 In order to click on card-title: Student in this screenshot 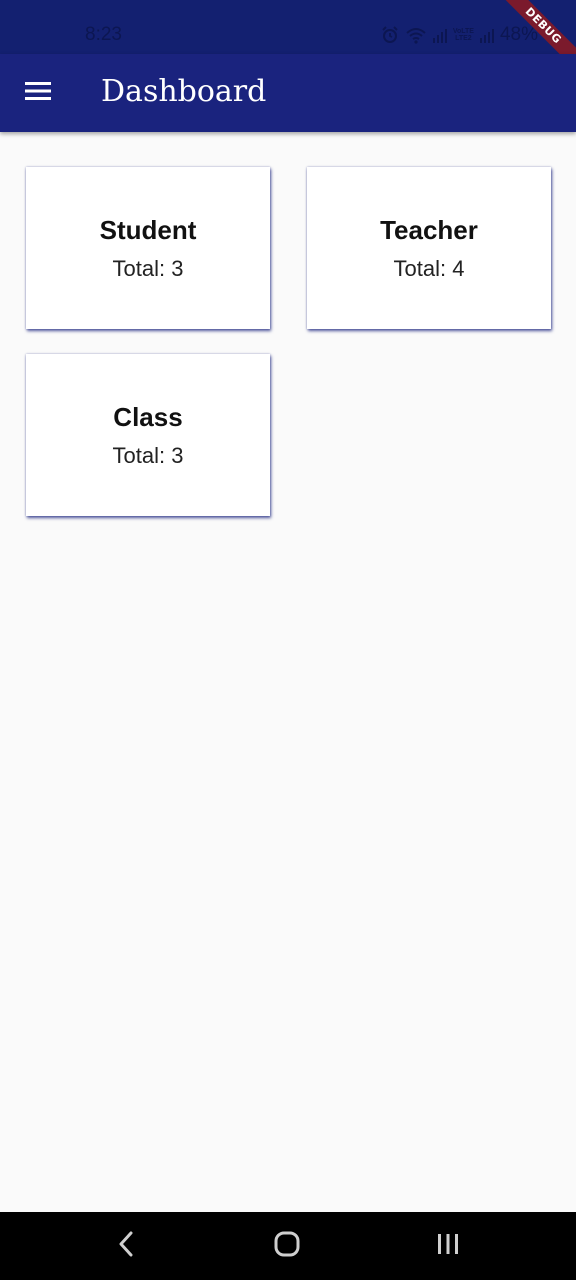, I will do `click(148, 229)`.